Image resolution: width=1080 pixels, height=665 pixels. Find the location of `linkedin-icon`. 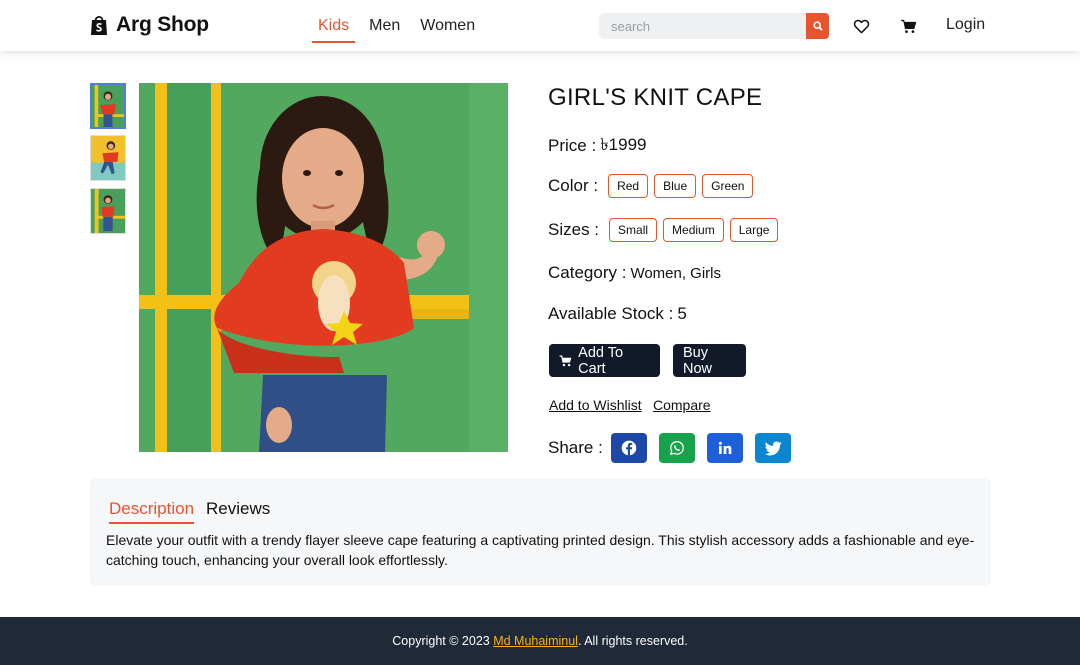

linkedin-icon is located at coordinates (725, 447).